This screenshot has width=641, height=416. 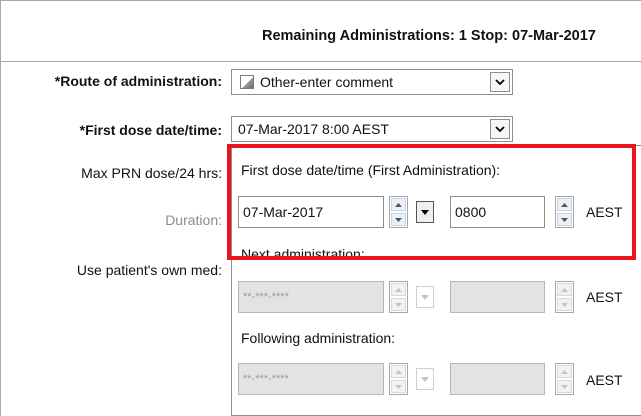 What do you see at coordinates (564, 379) in the screenshot?
I see `following-admin-time-spinner` at bounding box center [564, 379].